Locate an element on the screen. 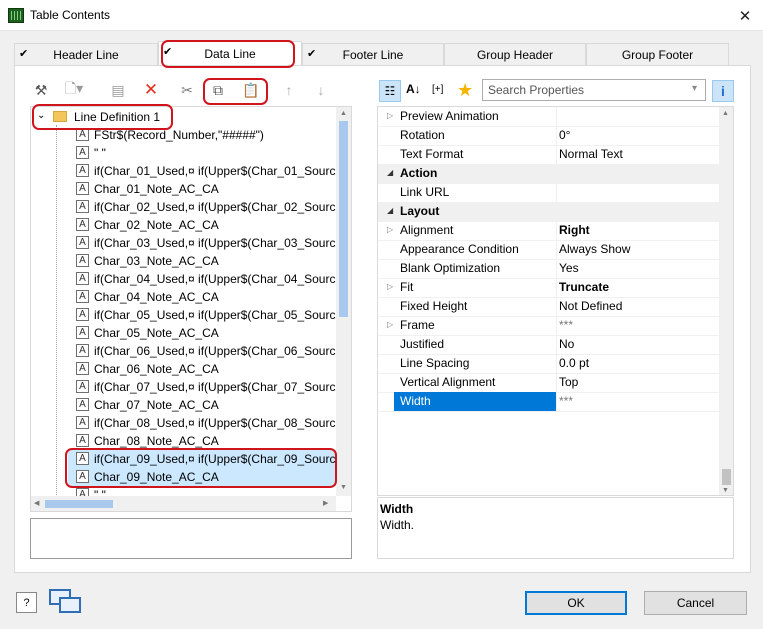  property-name: Preview Animation is located at coordinates (449, 116).